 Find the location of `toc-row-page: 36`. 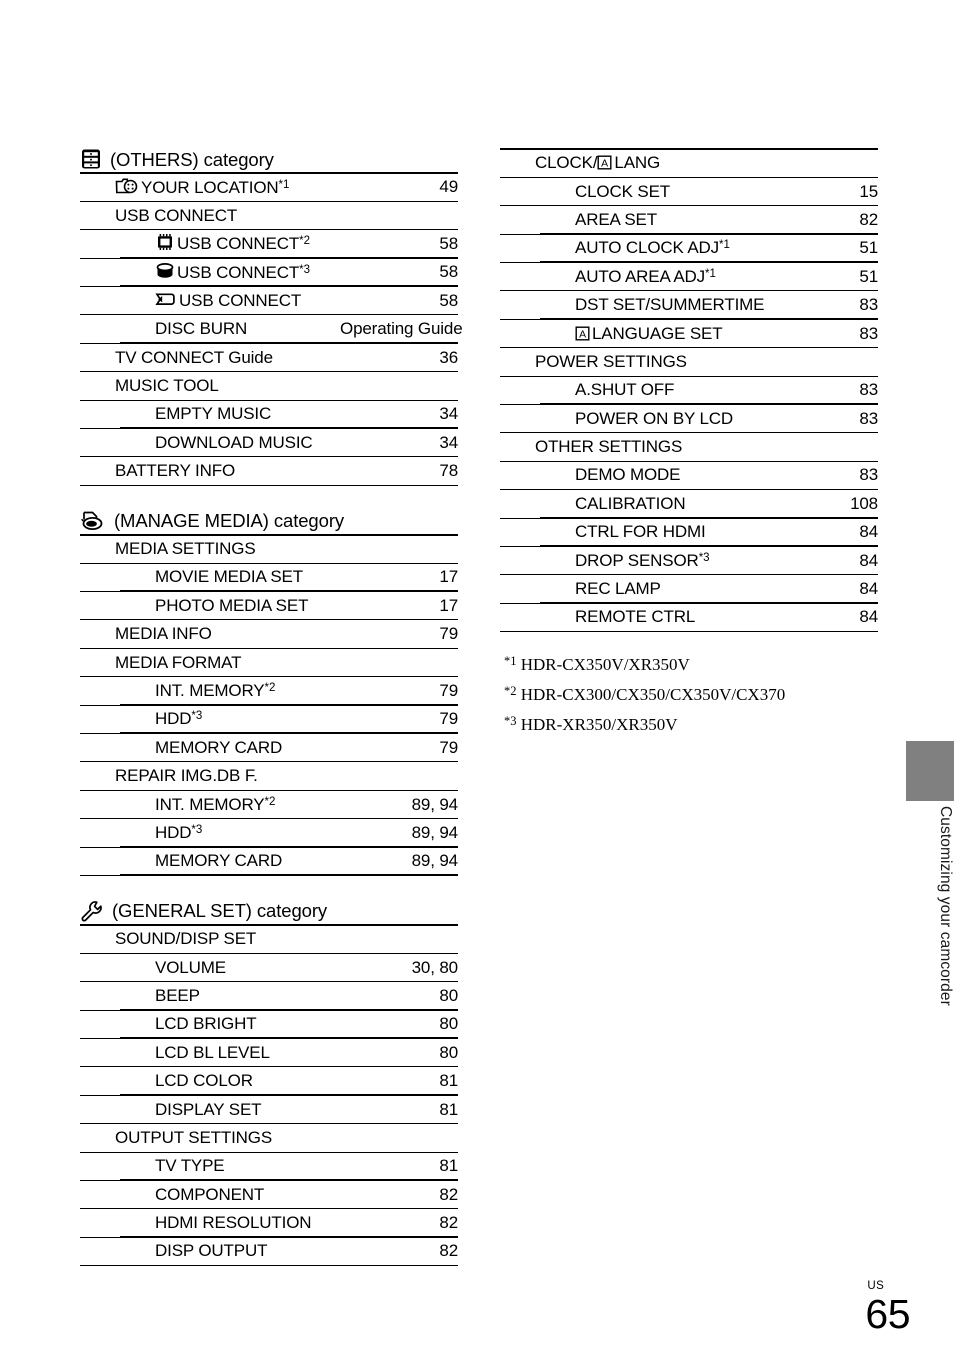

toc-row-page: 36 is located at coordinates (448, 357).